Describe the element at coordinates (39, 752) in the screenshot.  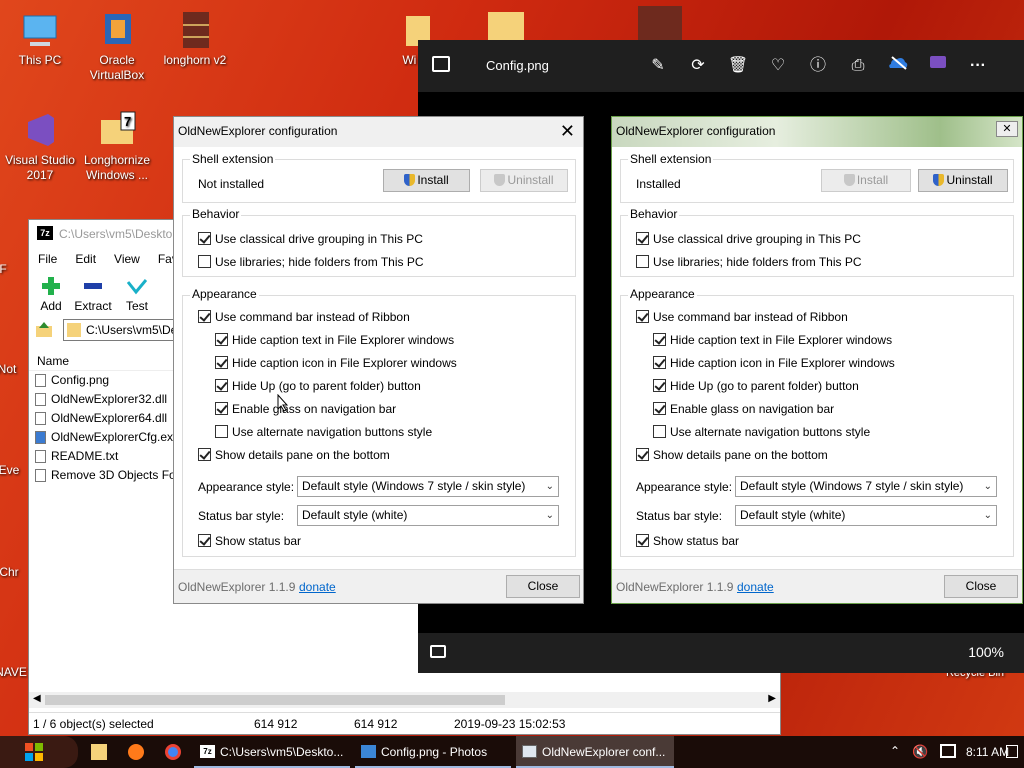
I see `start-button` at that location.